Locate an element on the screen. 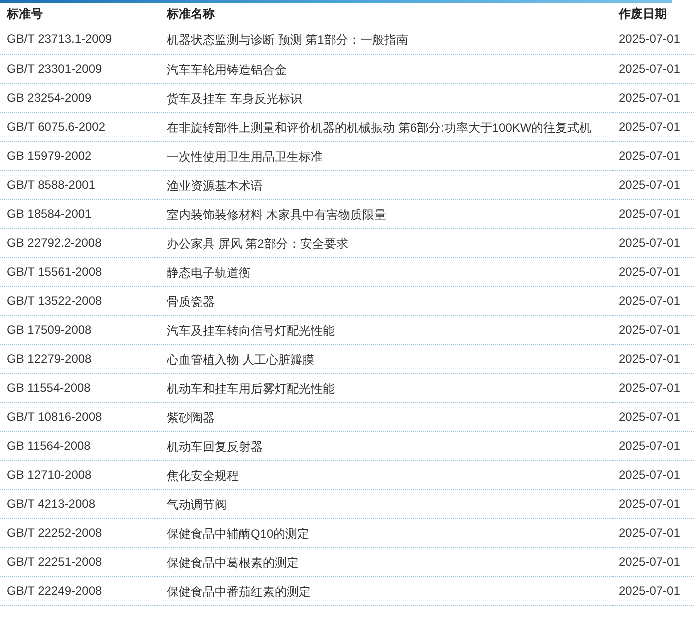 Image resolution: width=694 pixels, height=641 pixels. table-cell: 汽车及挂车转向信号灯配光性能 is located at coordinates (384, 329).